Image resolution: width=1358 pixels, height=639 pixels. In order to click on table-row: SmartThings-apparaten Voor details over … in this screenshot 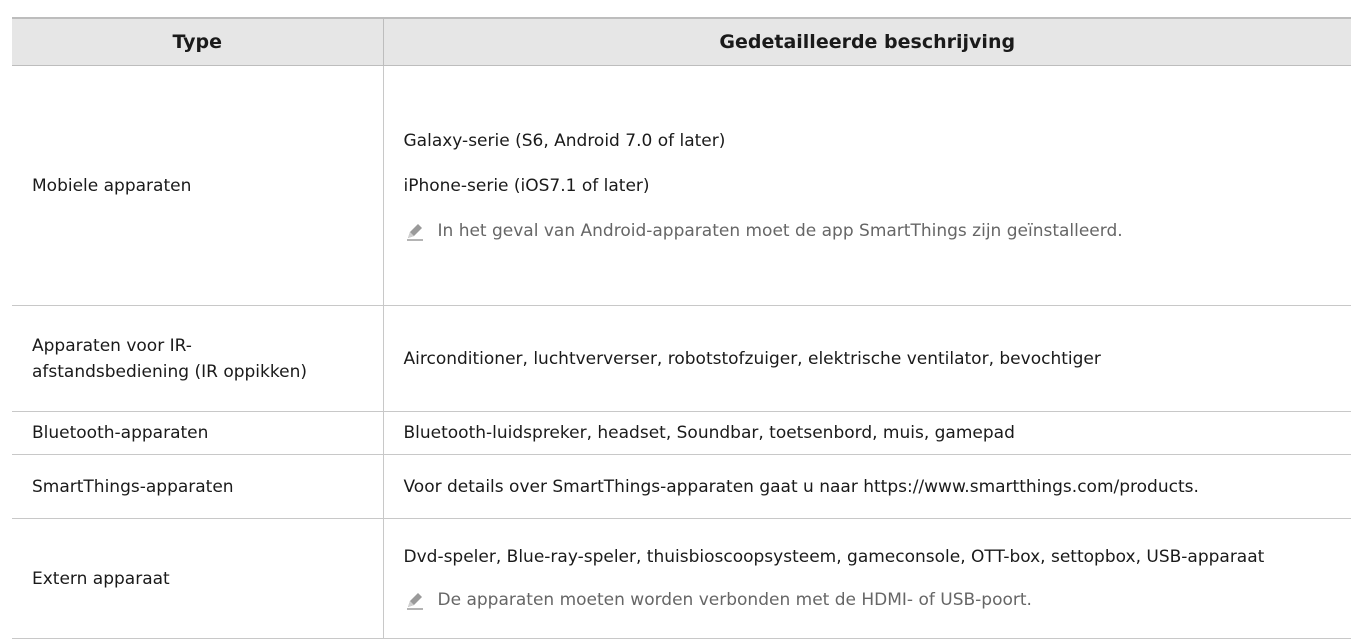, I will do `click(681, 486)`.